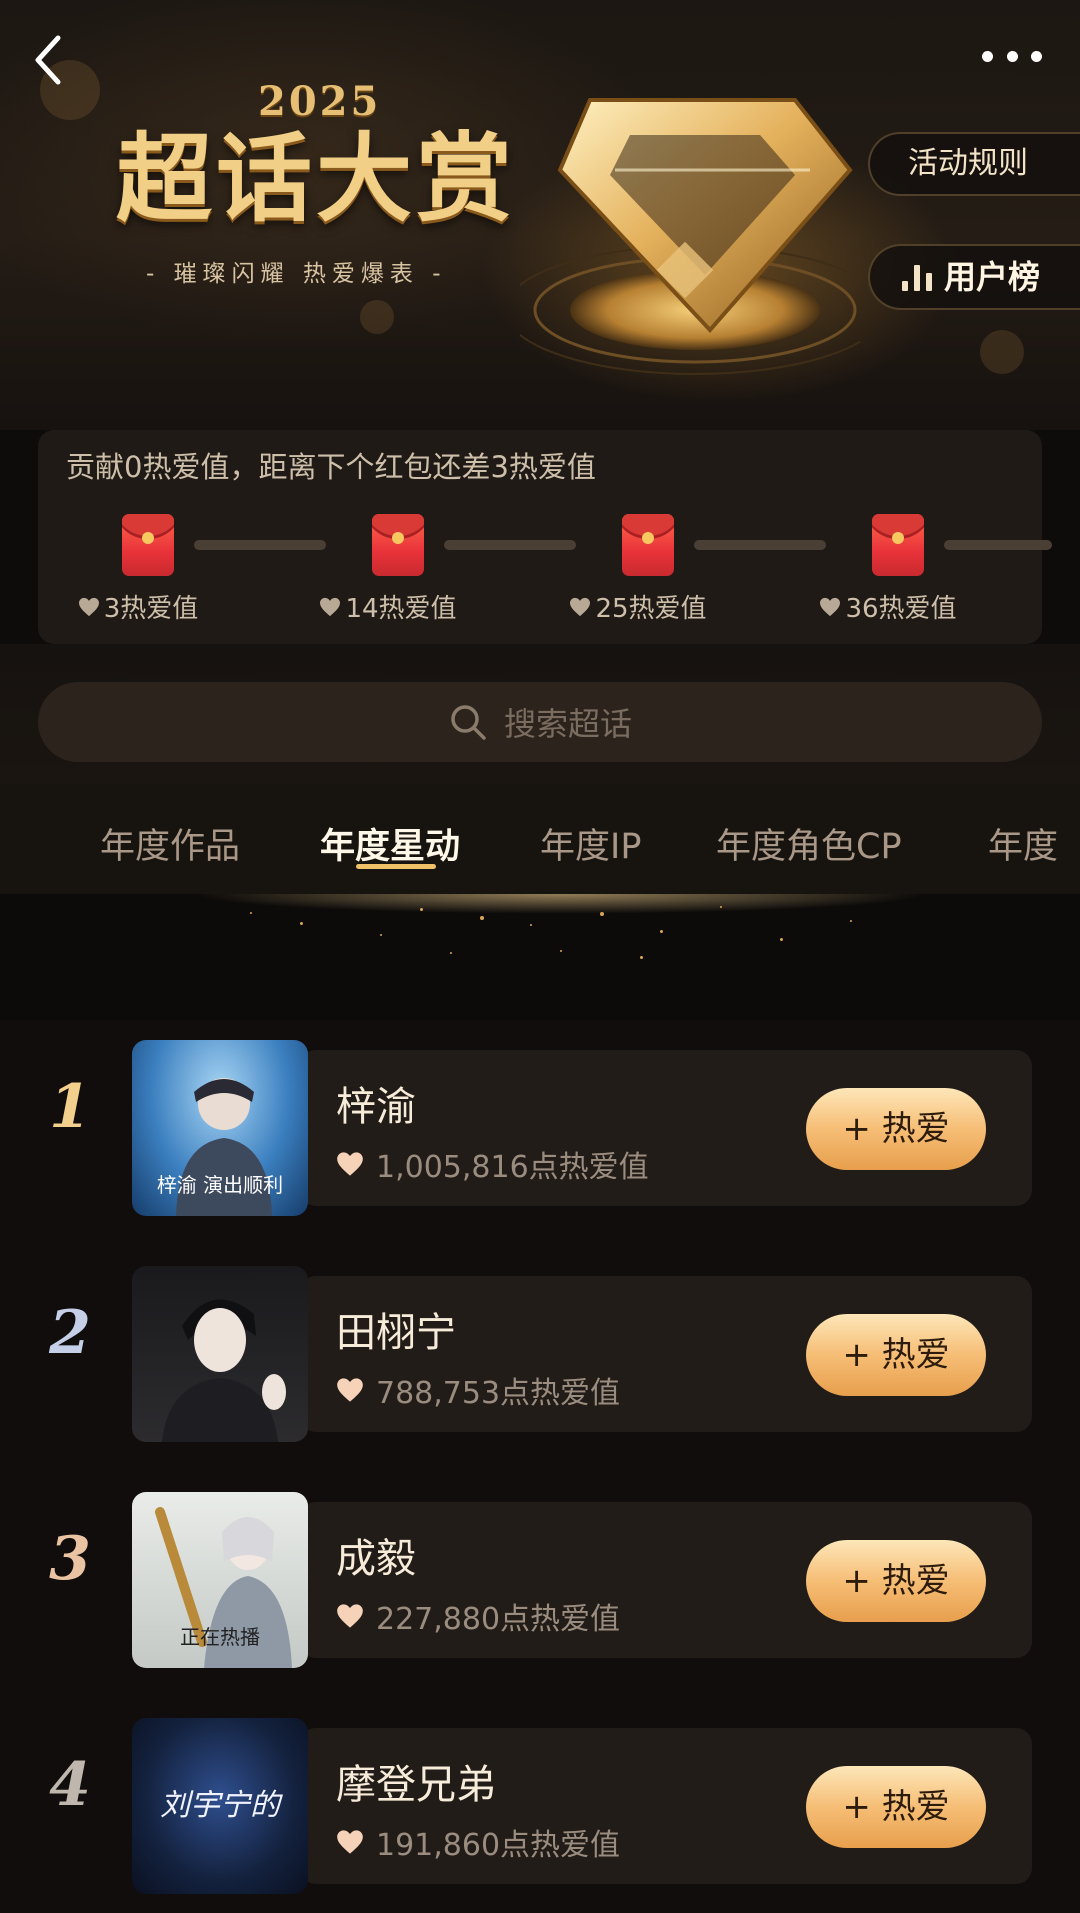  I want to click on search-input: 搜索超话, so click(540, 722).